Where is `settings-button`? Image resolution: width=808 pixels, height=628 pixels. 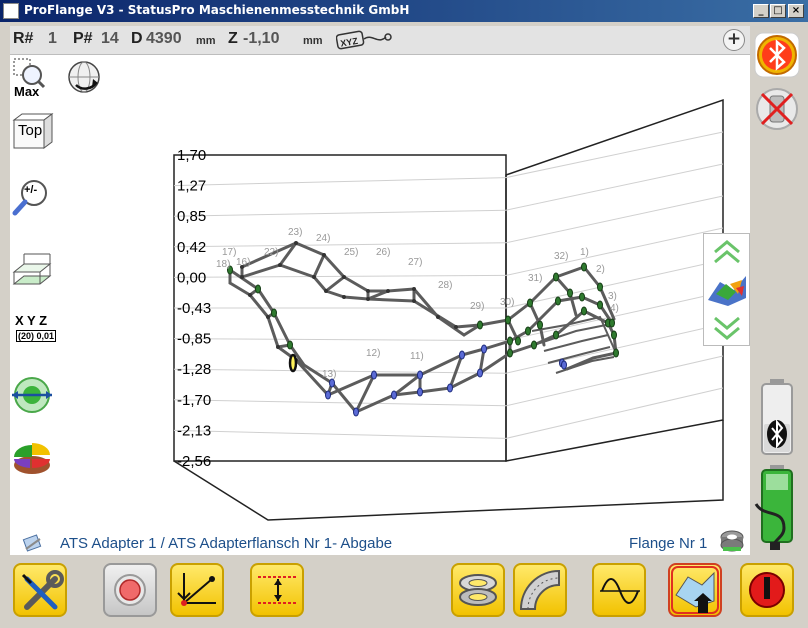 settings-button is located at coordinates (40, 590).